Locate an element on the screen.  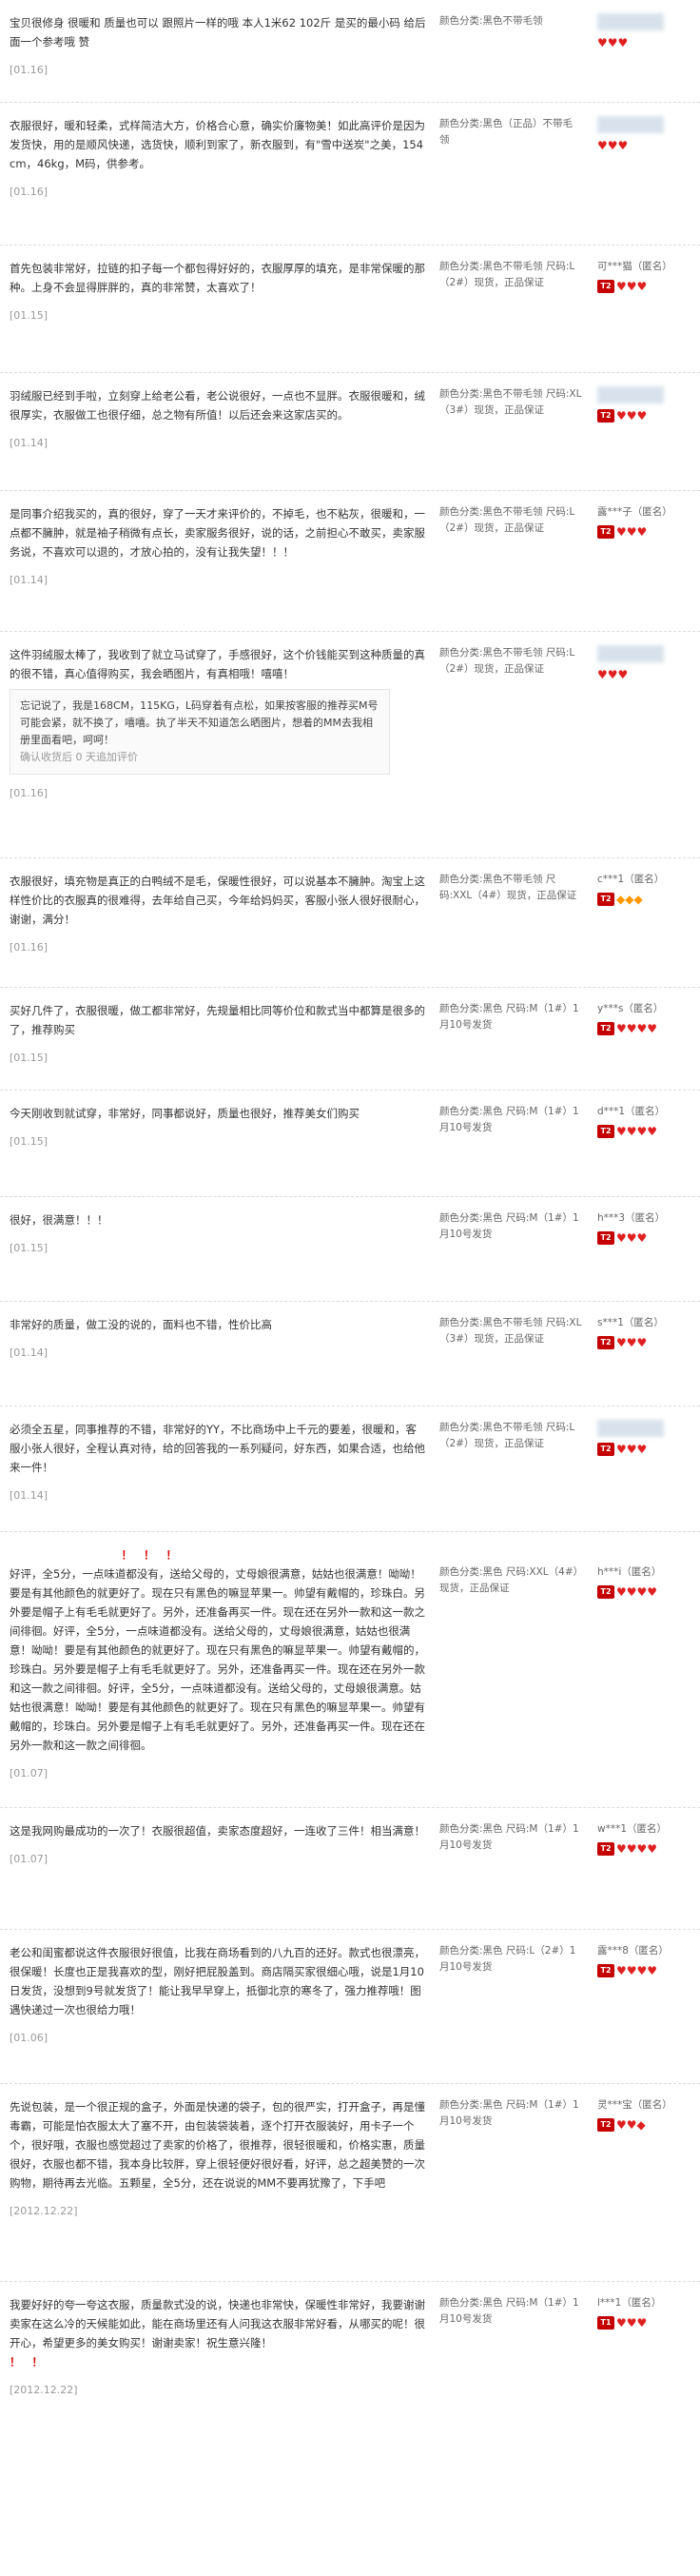
sku-info: 颜色分类:黑色 尺码:XXL（4#）现货，正品保证 is located at coordinates (508, 1580).